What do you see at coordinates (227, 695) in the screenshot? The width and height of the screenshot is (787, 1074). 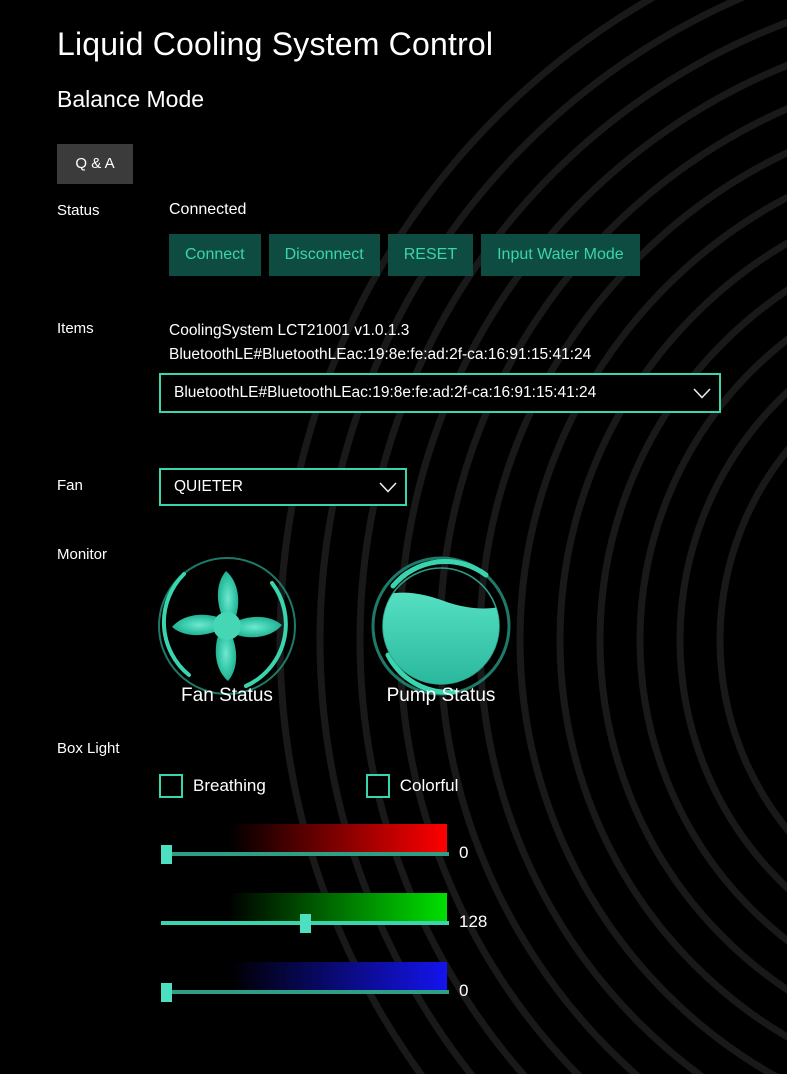 I see `fan-status-caption: Fan Status` at bounding box center [227, 695].